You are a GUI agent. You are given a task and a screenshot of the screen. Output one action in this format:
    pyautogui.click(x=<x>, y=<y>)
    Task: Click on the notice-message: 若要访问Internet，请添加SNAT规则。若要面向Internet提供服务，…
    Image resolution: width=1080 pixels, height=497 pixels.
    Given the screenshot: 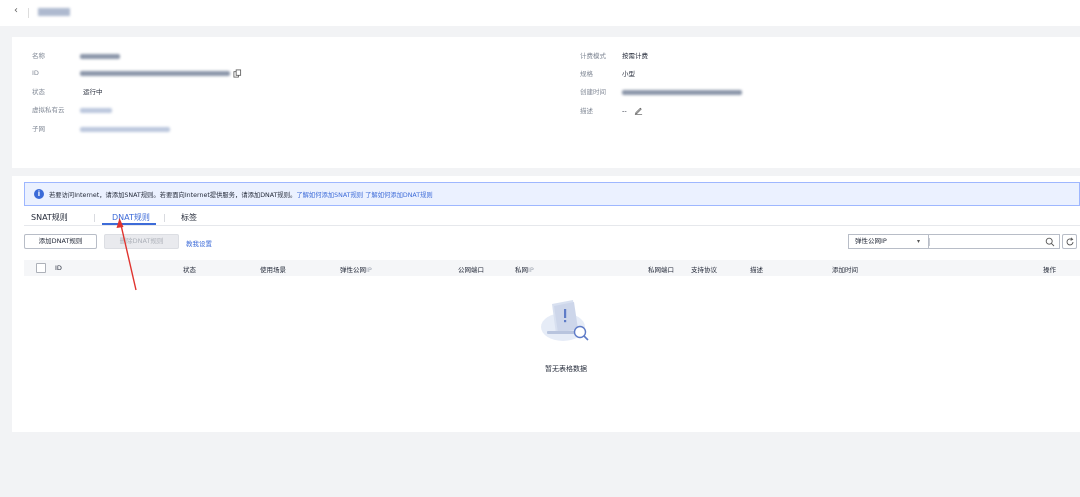 What is the action you would take?
    pyautogui.click(x=173, y=195)
    